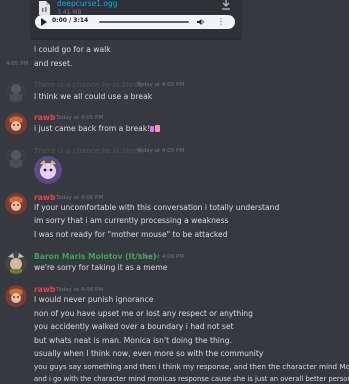 The image size is (349, 384). I want to click on attachment-filename: deepcurse1.ogg, so click(87, 4).